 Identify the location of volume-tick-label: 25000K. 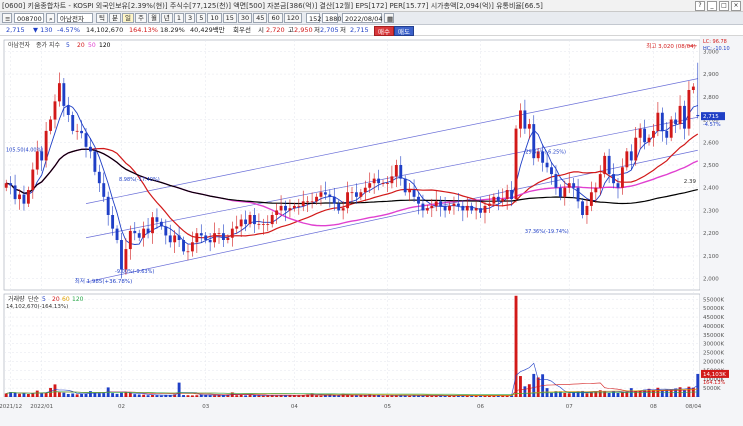
(713, 354).